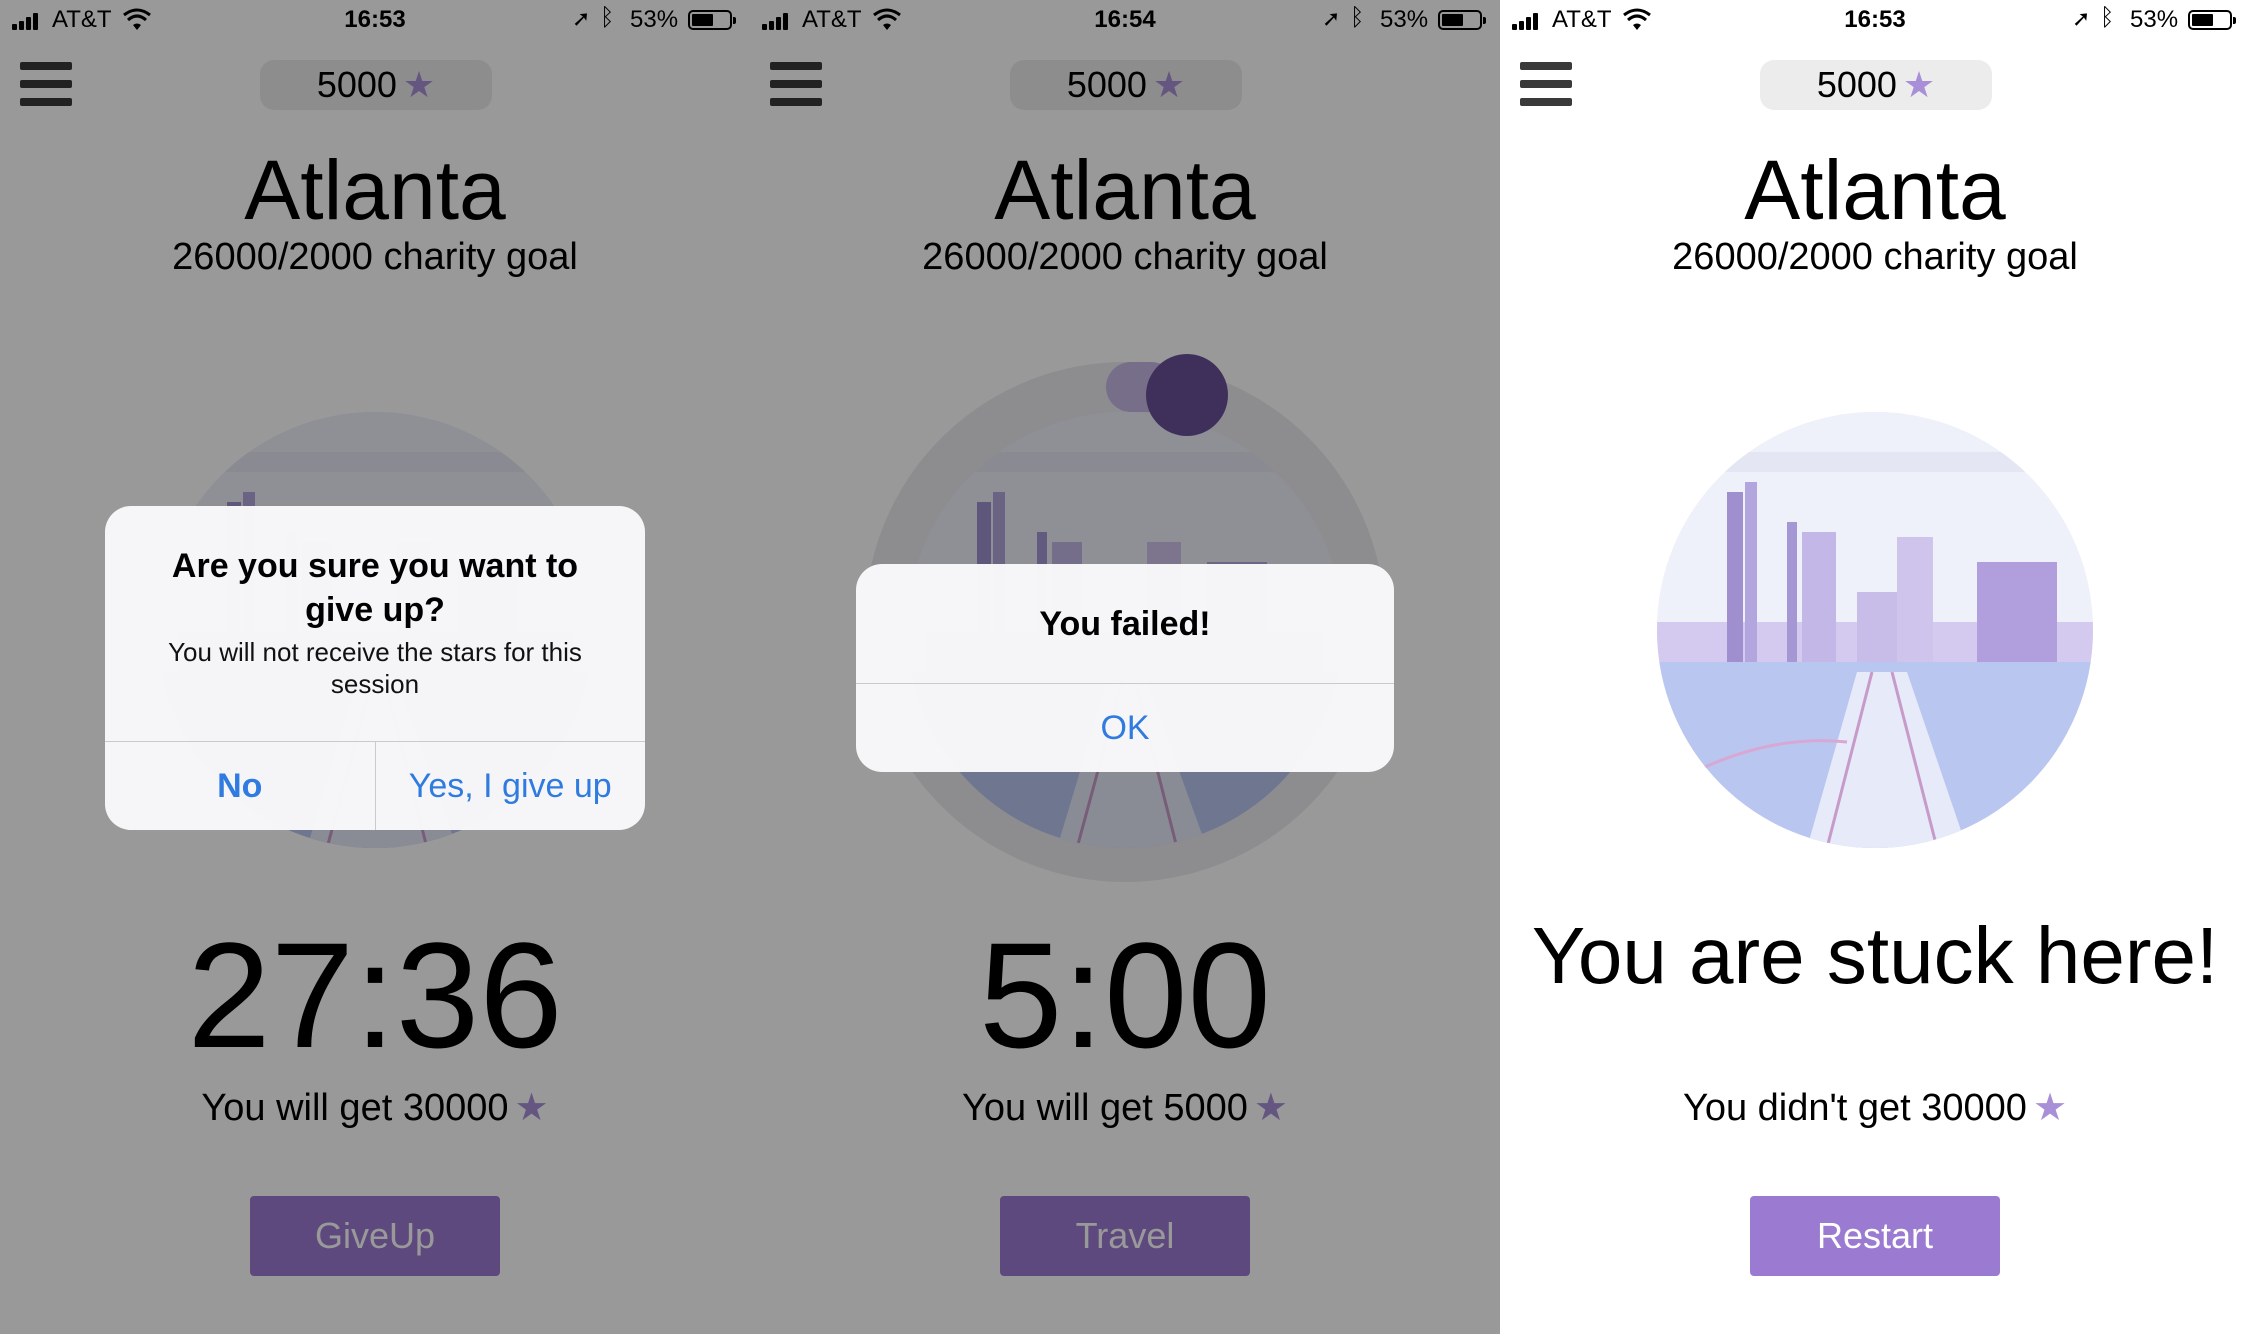  I want to click on failed-alert: You failed! OK, so click(1125, 668).